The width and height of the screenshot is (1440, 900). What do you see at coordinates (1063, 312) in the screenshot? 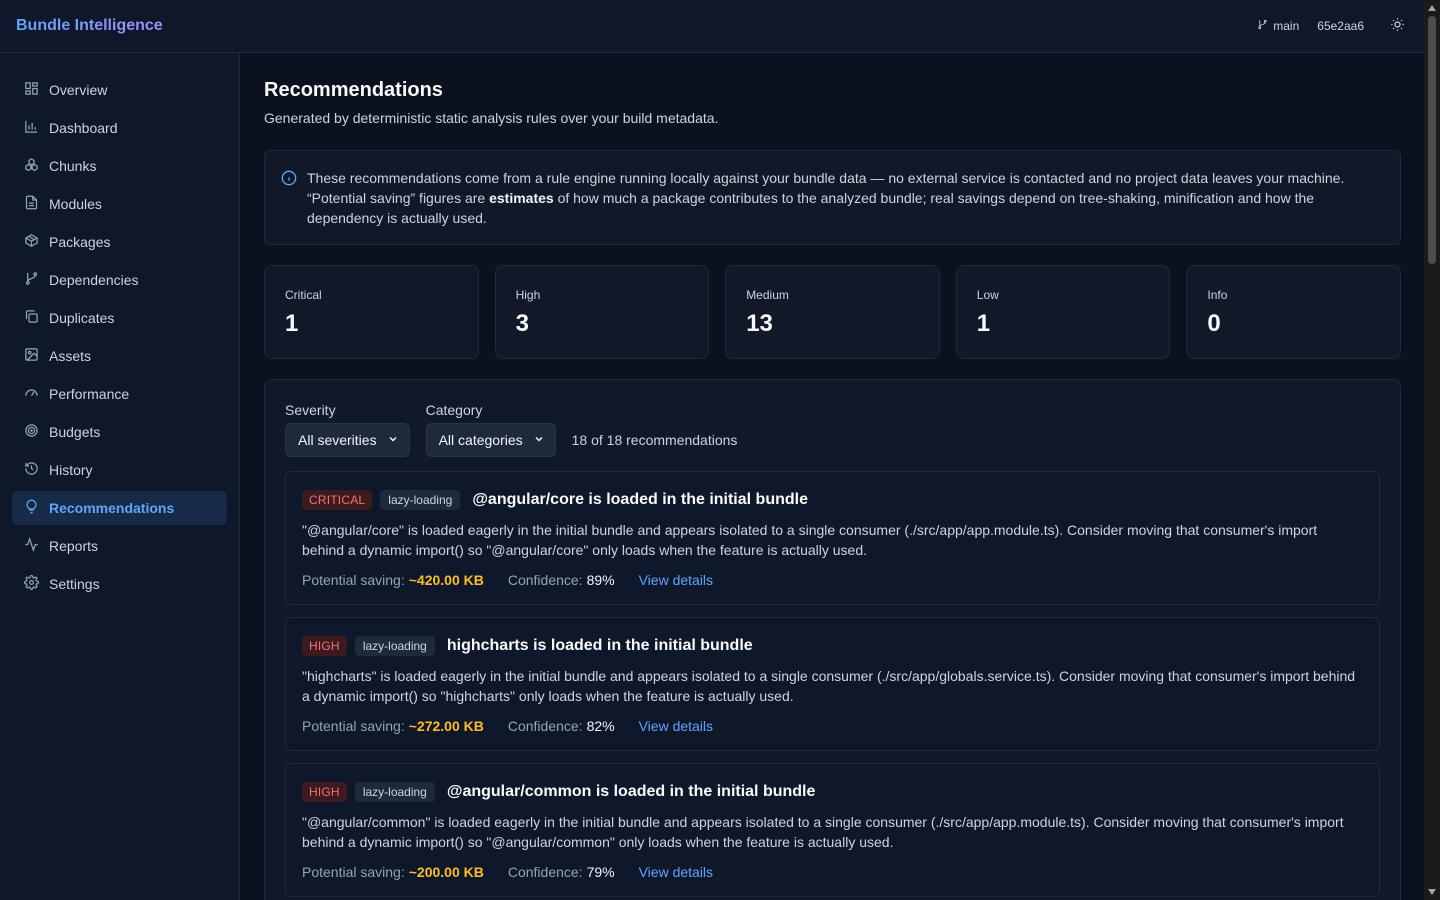
I see `stat-card-low: Low 1` at bounding box center [1063, 312].